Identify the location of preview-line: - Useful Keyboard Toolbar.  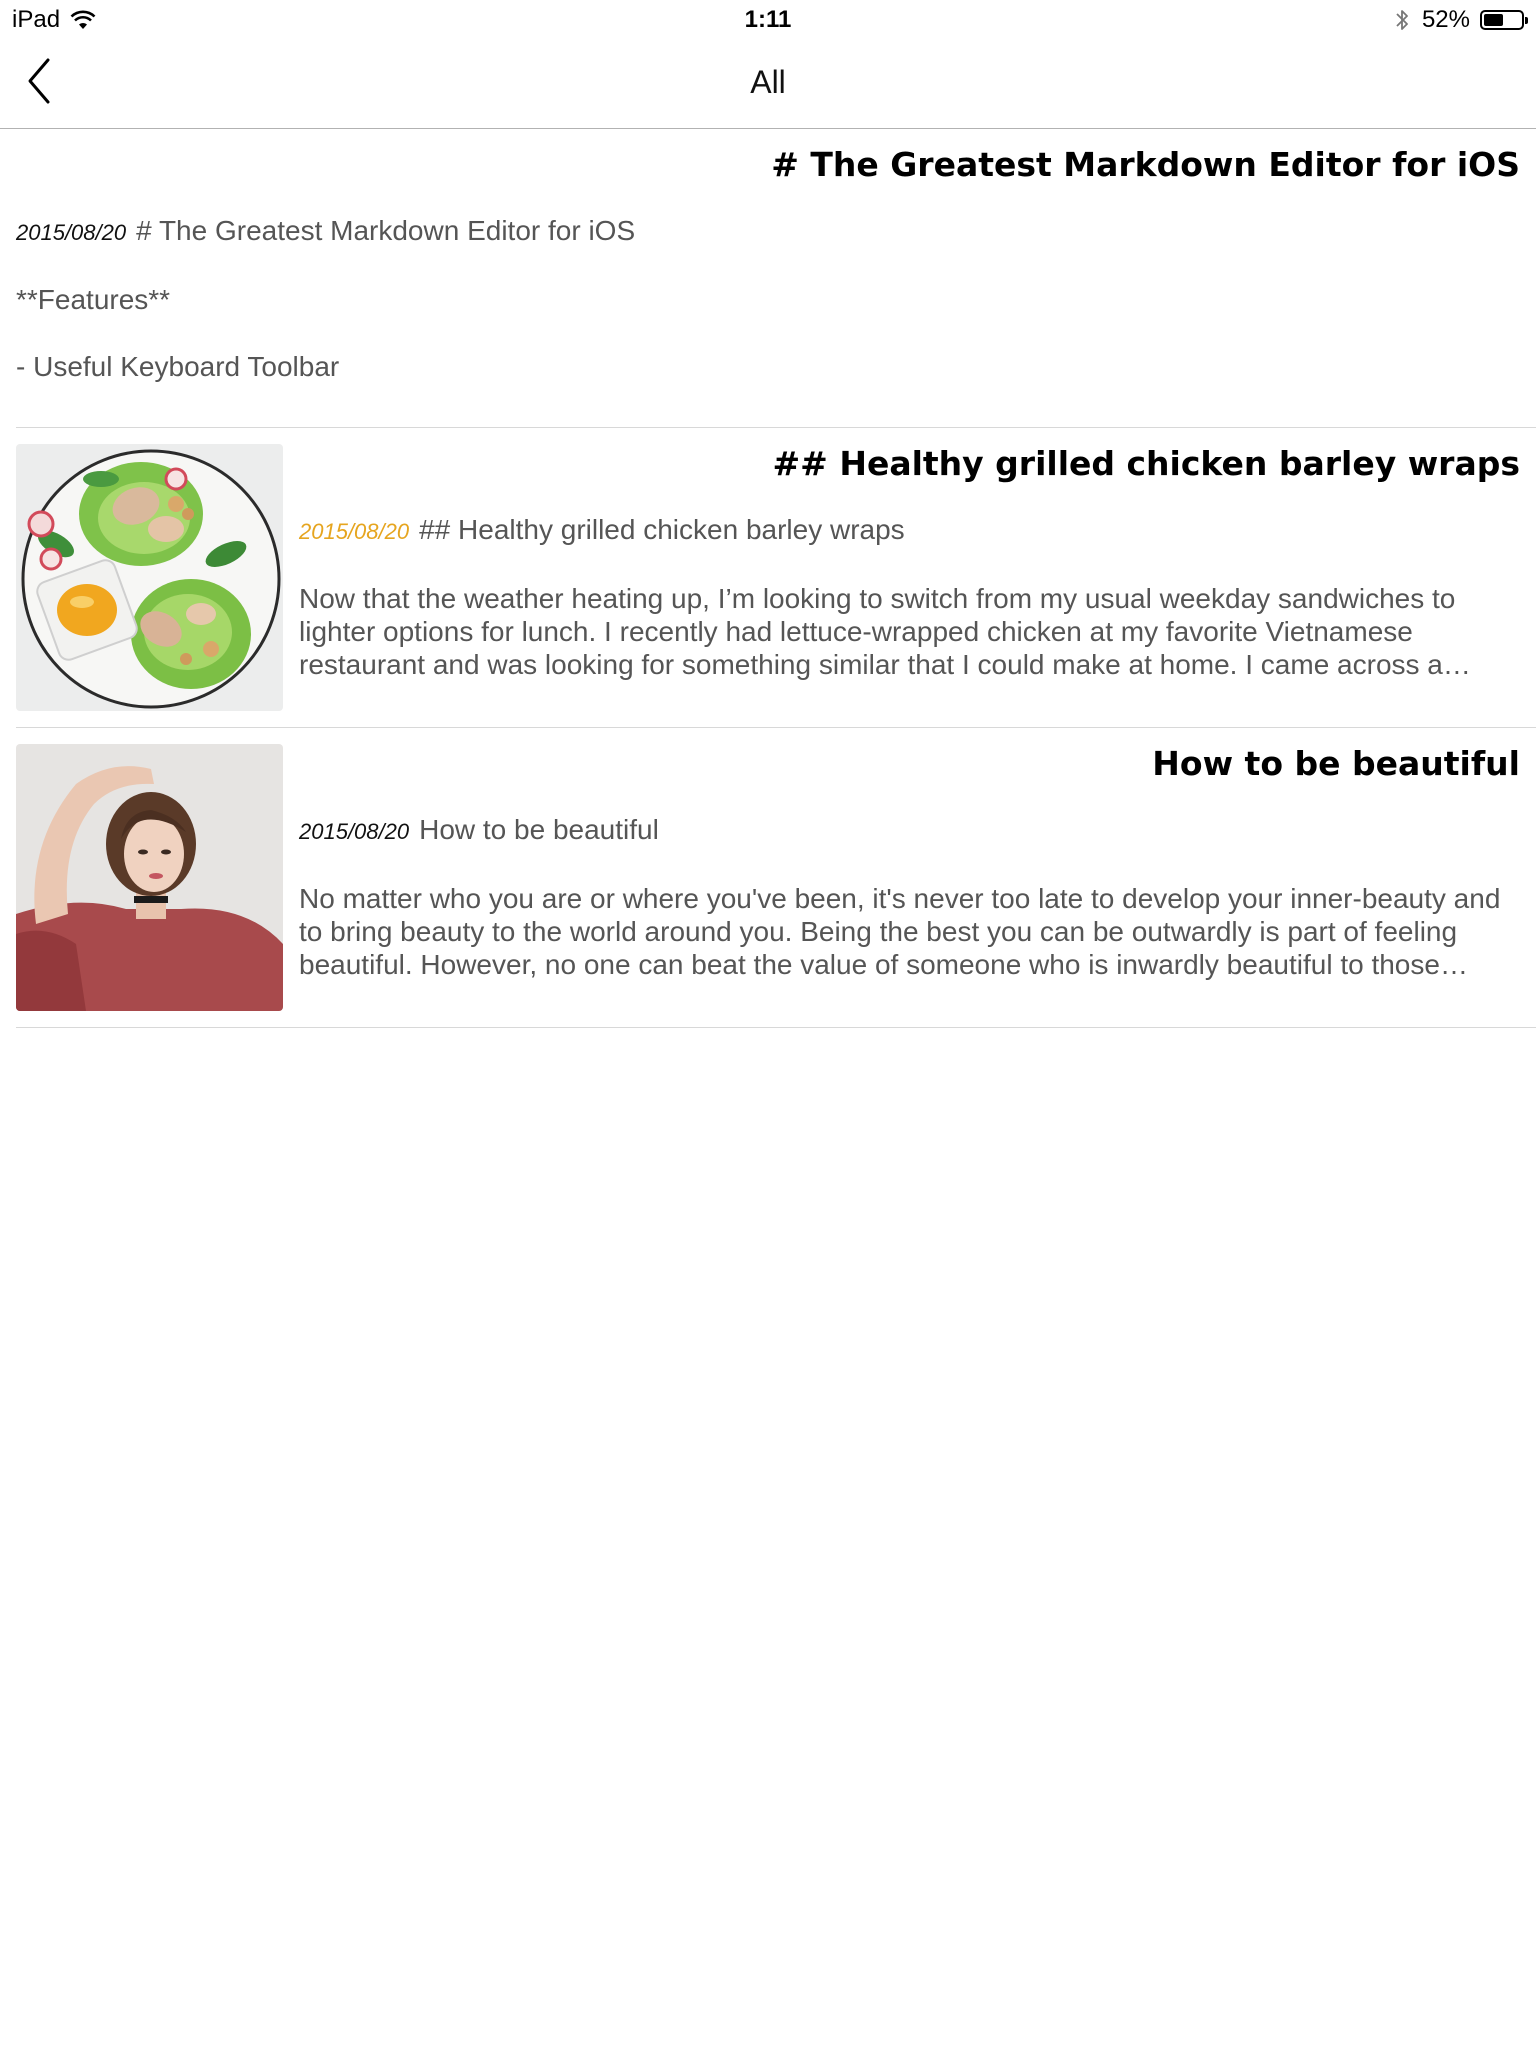
(178, 366).